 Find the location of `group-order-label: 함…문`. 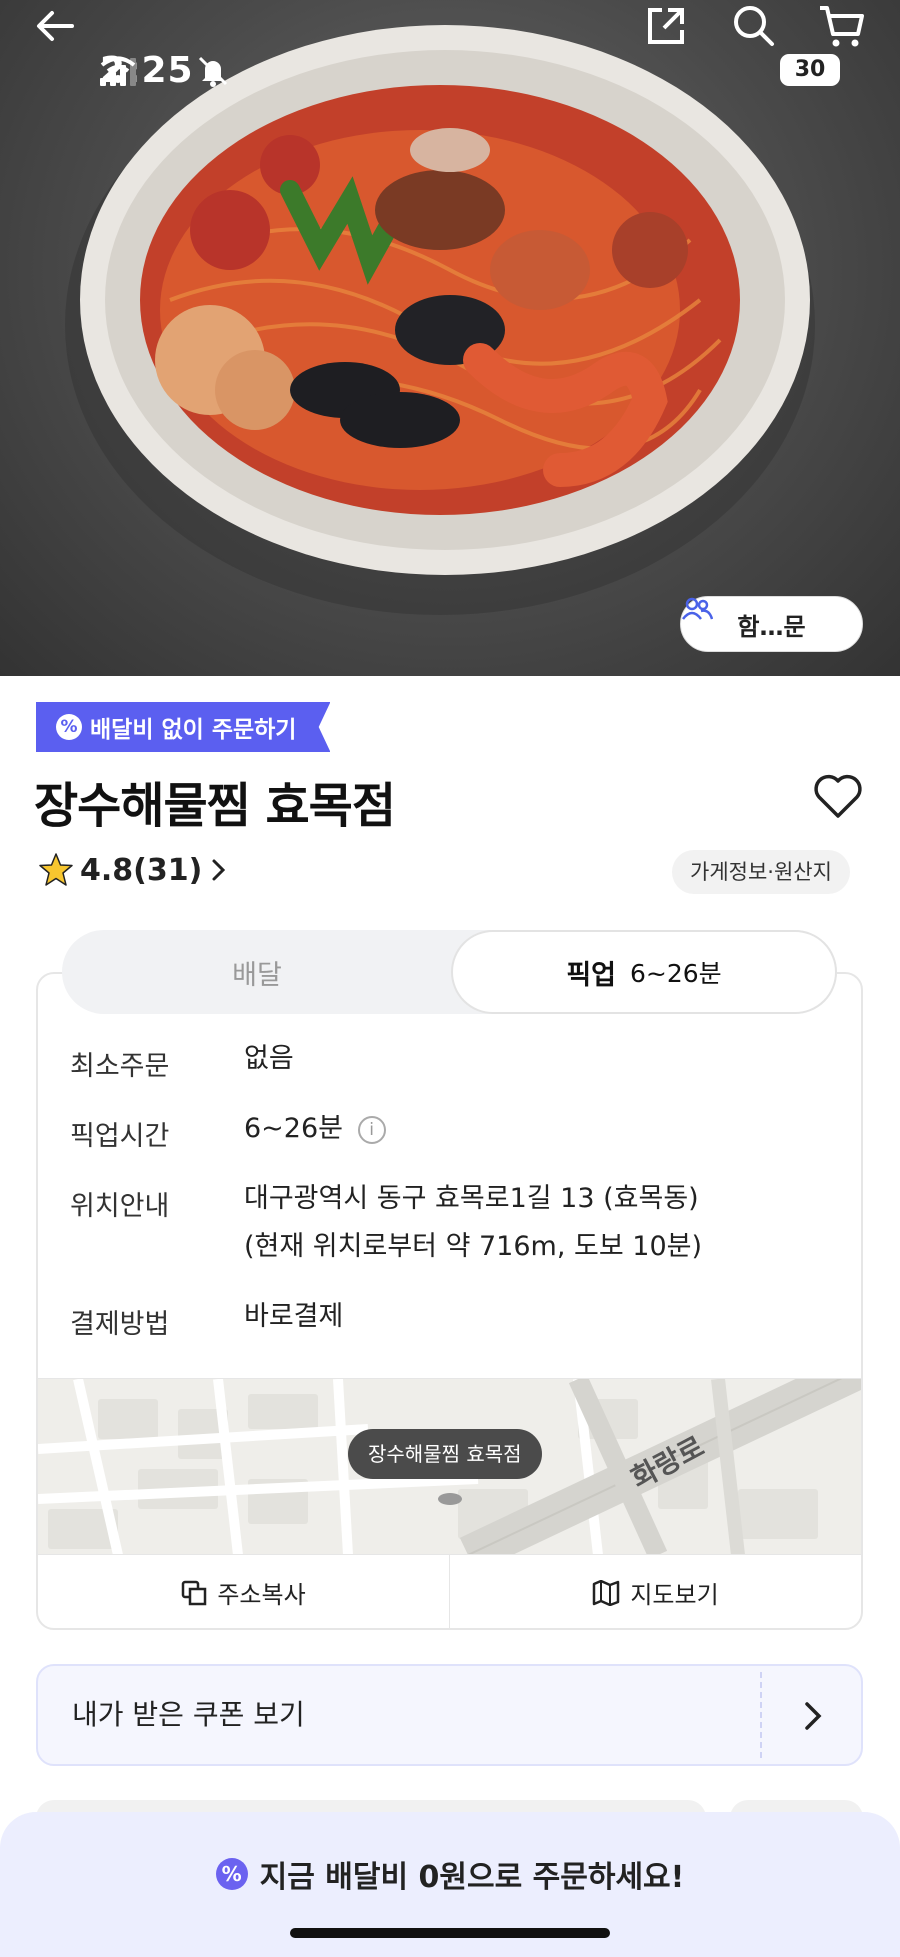

group-order-label: 함…문 is located at coordinates (771, 626).